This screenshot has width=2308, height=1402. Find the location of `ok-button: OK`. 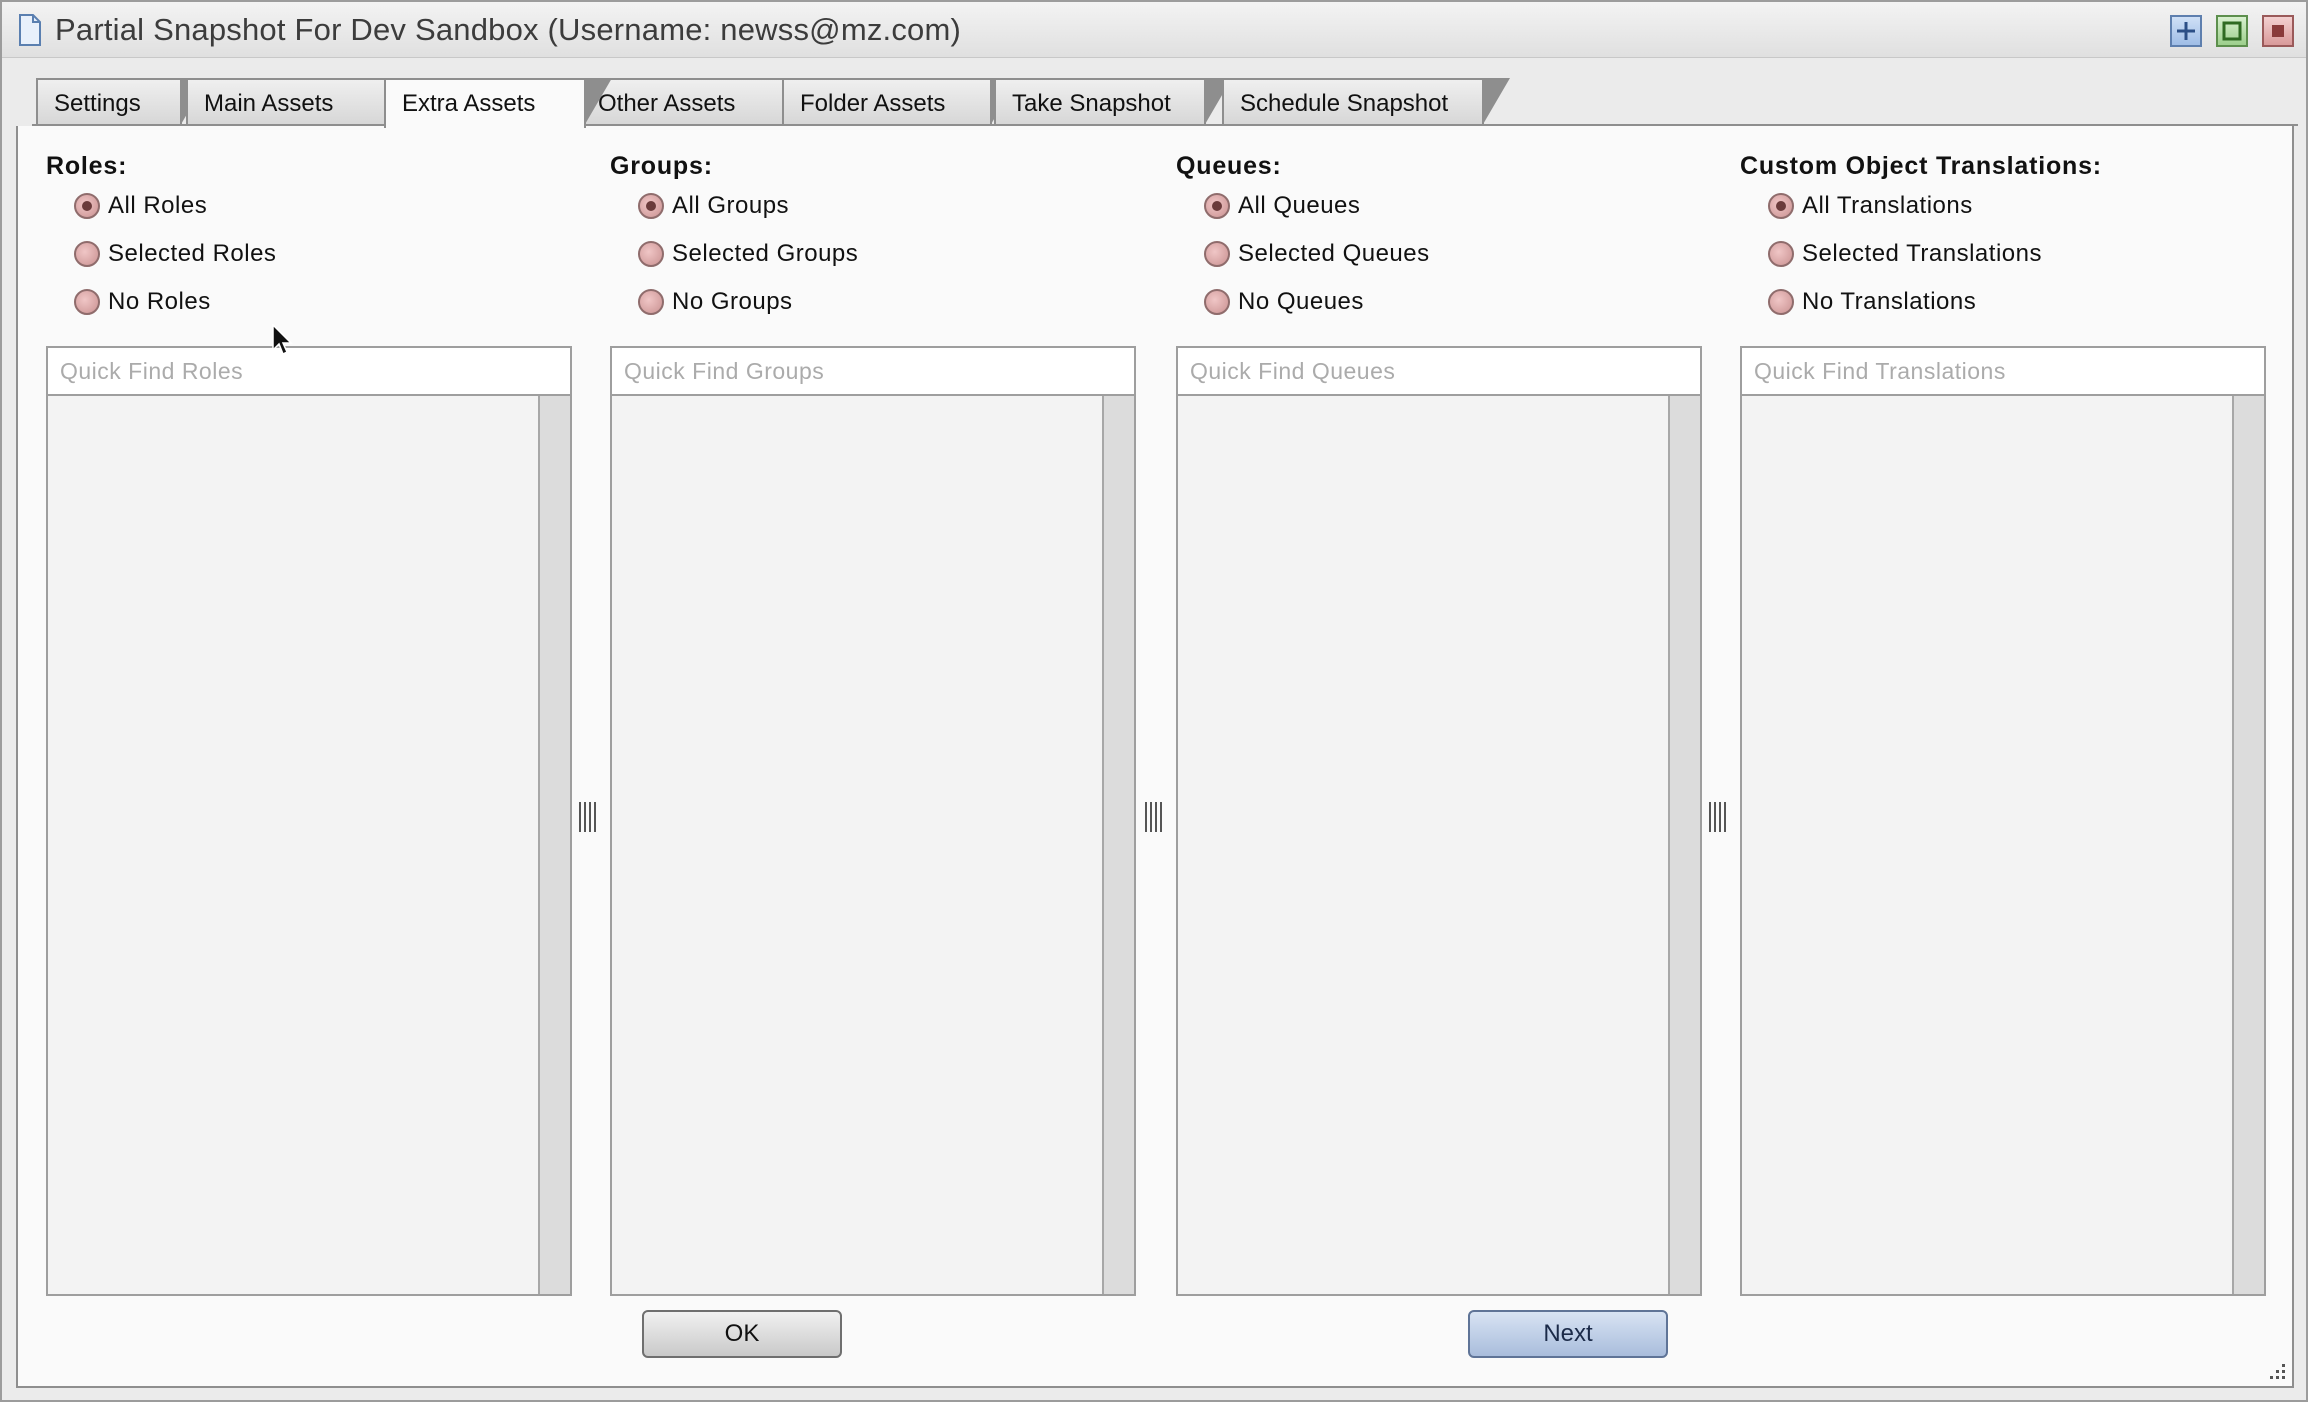

ok-button: OK is located at coordinates (742, 1334).